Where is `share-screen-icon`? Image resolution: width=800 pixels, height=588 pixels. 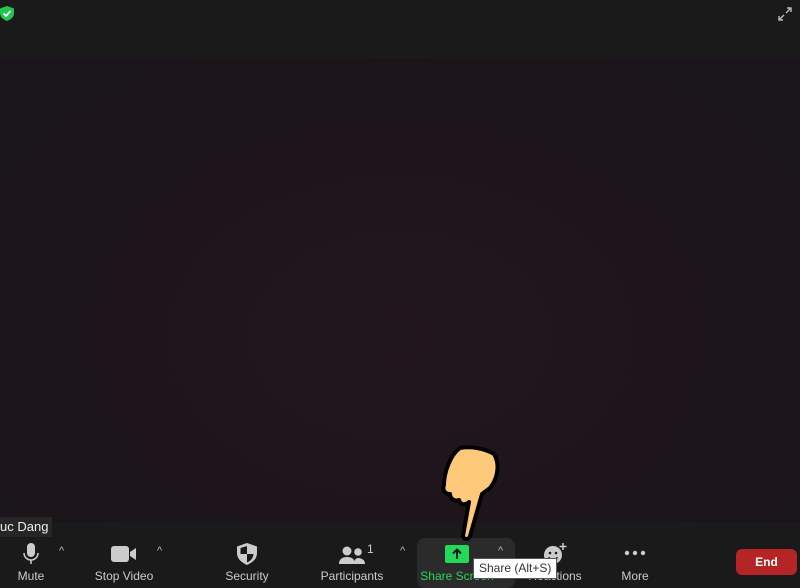 share-screen-icon is located at coordinates (457, 554).